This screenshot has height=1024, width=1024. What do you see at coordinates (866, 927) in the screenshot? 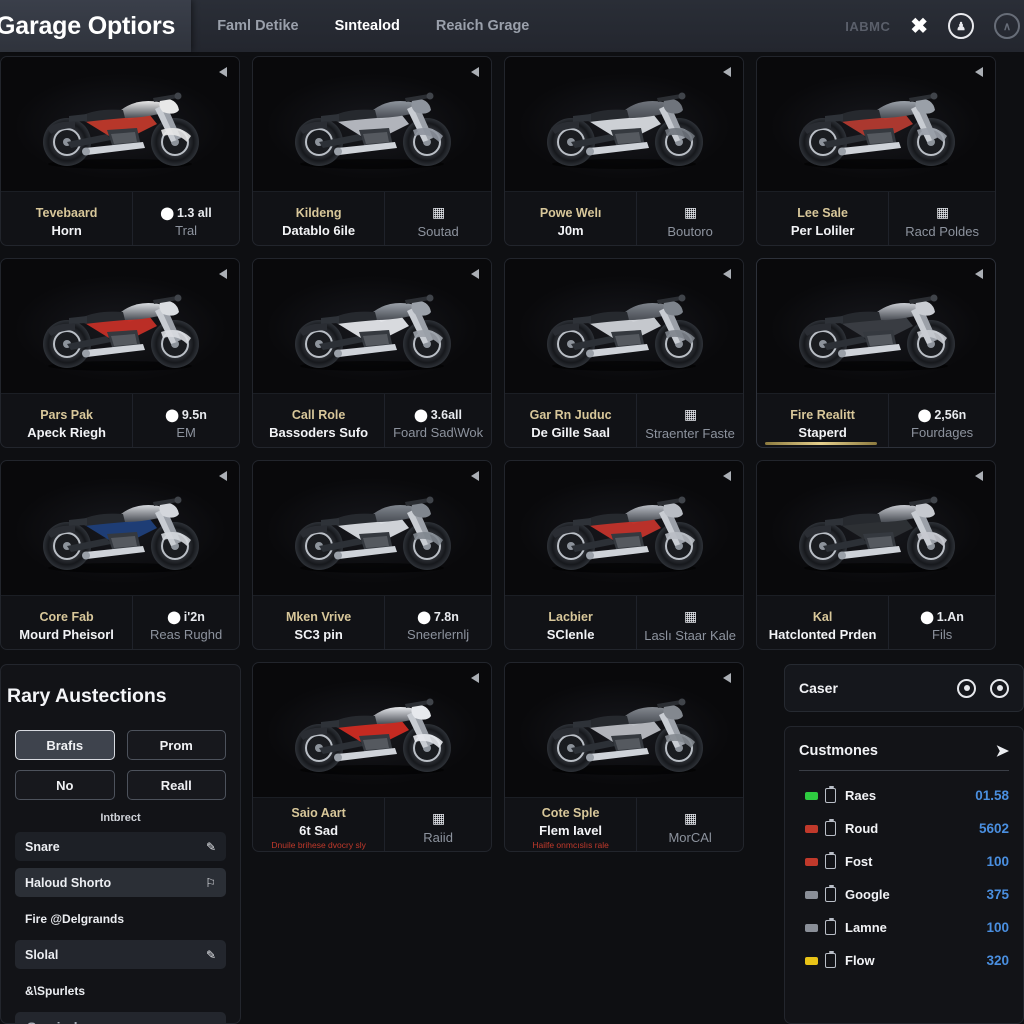
I see `custmones-item-name: Lamne` at bounding box center [866, 927].